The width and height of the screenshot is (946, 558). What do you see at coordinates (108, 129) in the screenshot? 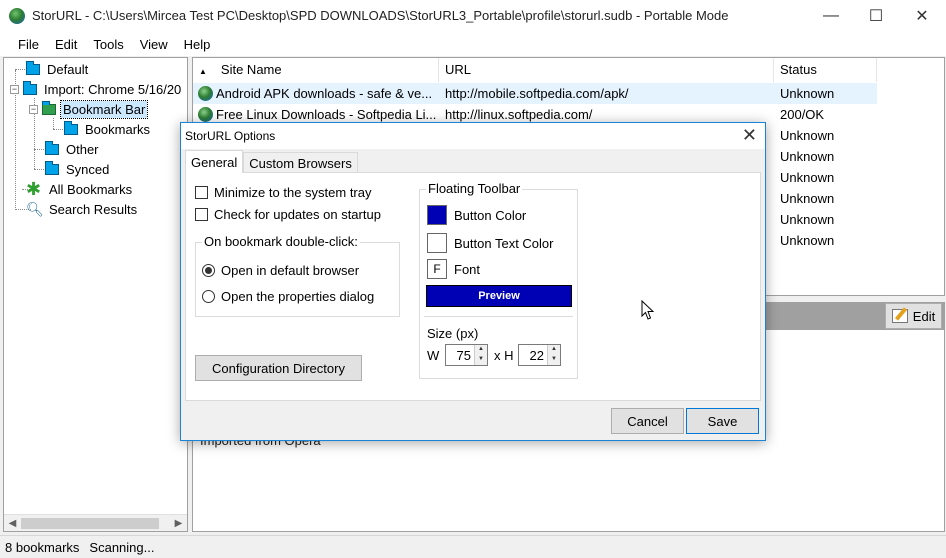
I see `tree-item-bookmarks: Bookmarks` at bounding box center [108, 129].